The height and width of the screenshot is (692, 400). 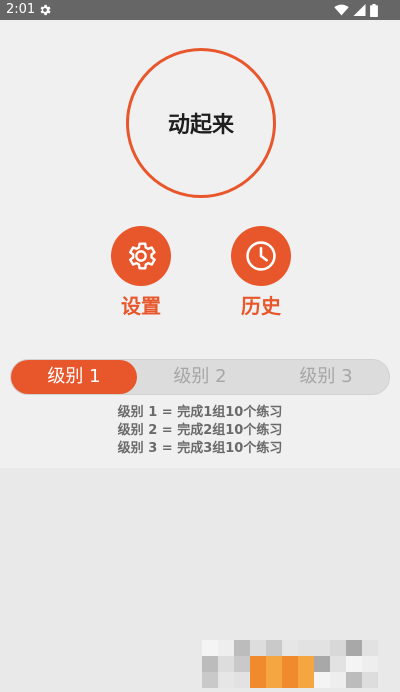 What do you see at coordinates (74, 377) in the screenshot?
I see `level-tab-1: 级别 1` at bounding box center [74, 377].